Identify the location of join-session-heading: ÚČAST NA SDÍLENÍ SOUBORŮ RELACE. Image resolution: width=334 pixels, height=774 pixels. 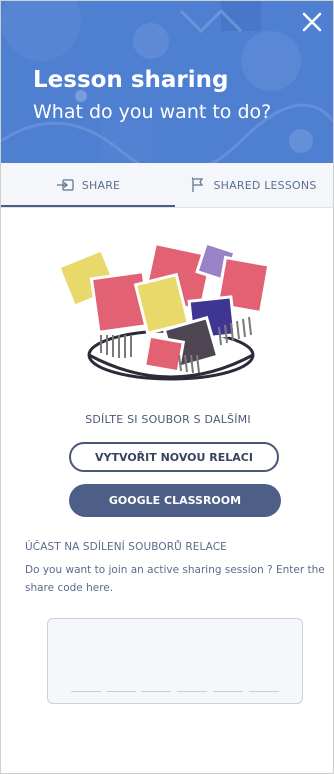
(126, 547).